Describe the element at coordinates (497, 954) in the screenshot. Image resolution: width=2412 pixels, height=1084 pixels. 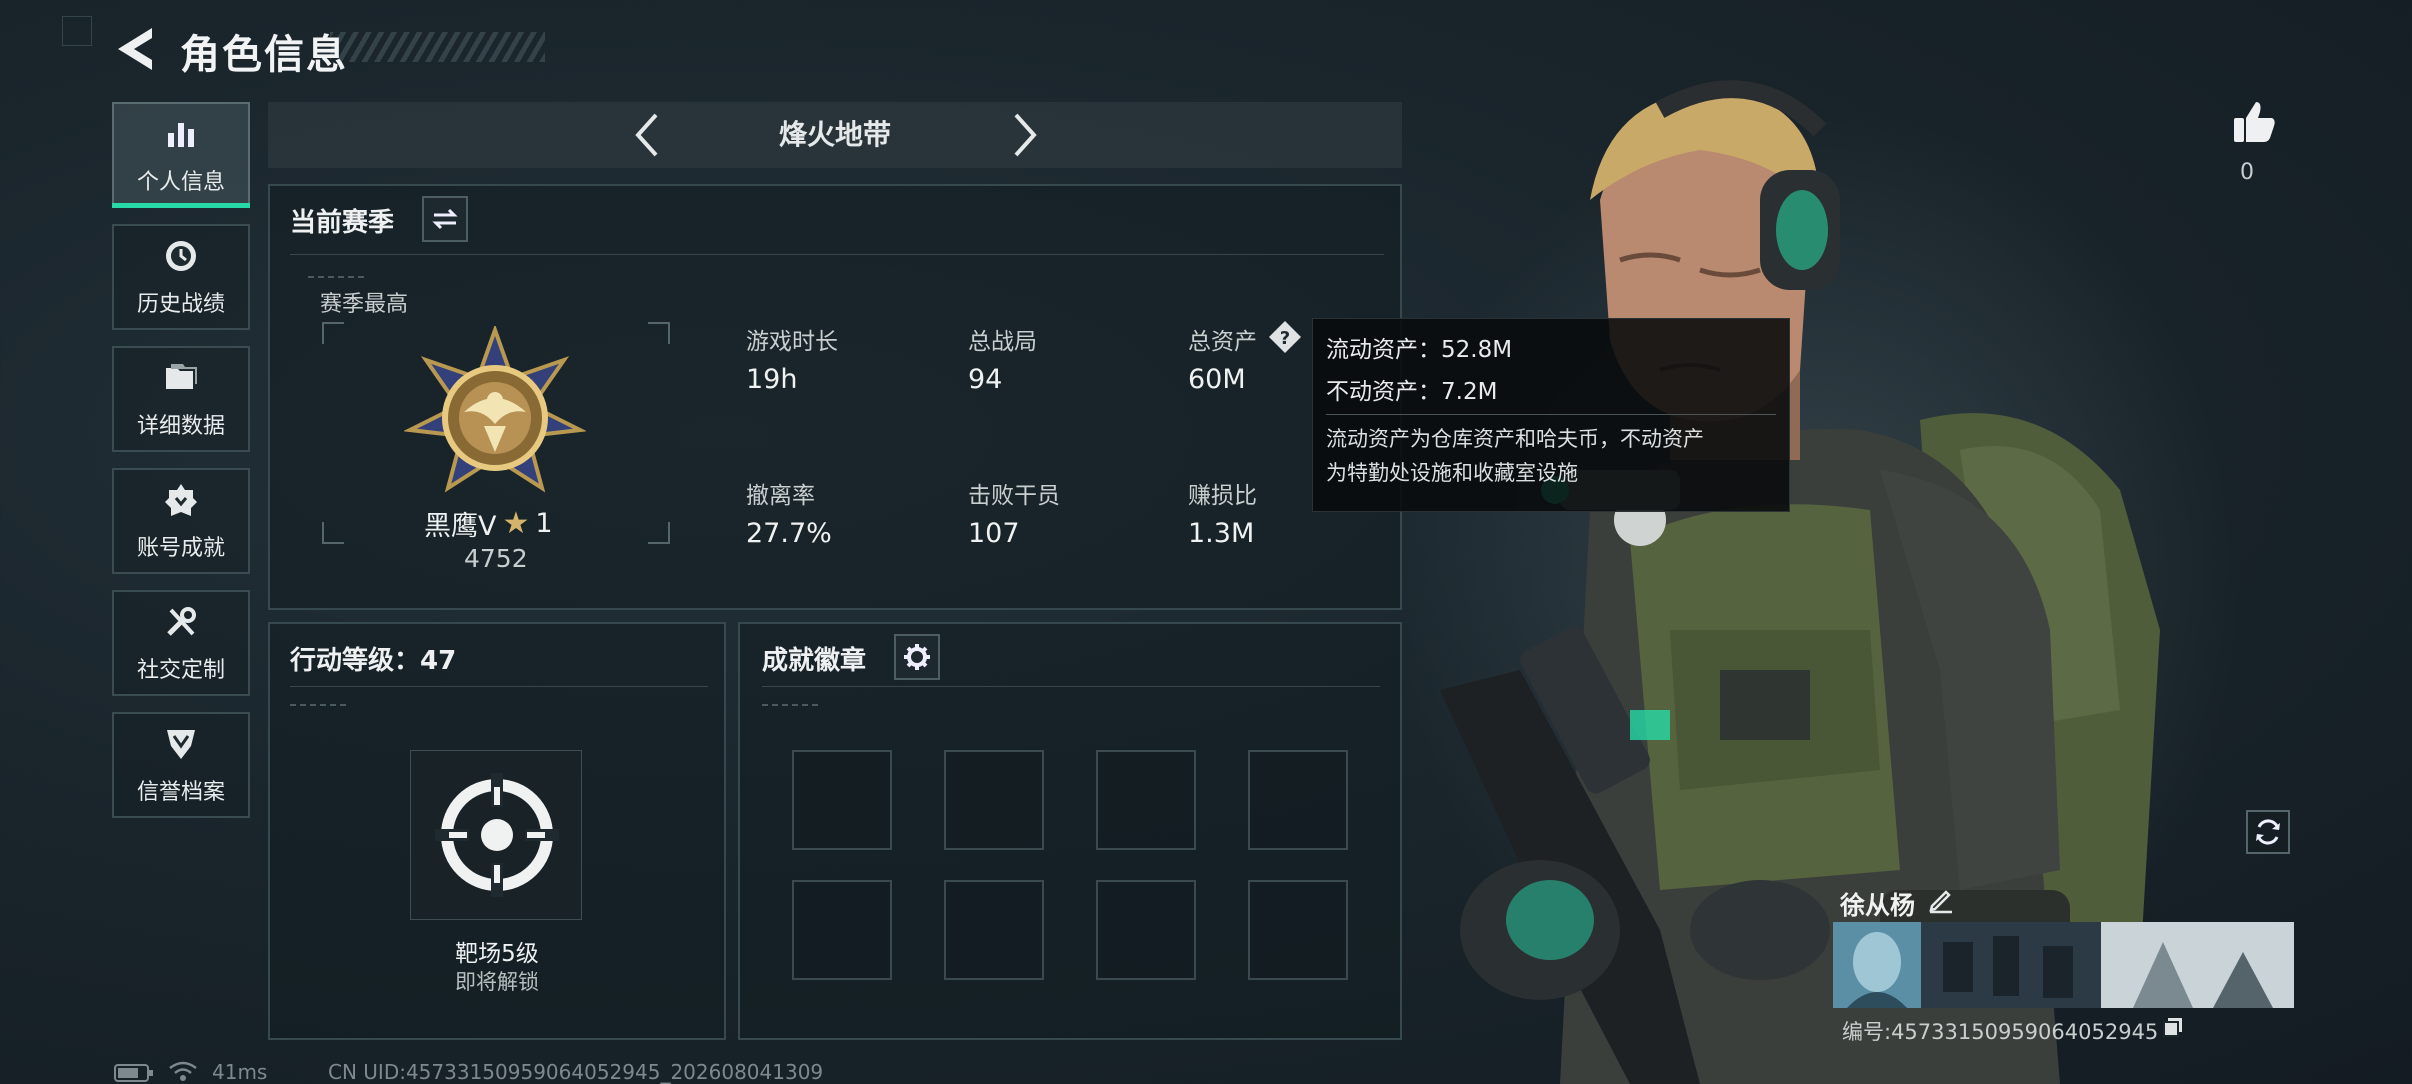
I see `target-name: 靶场5级` at that location.